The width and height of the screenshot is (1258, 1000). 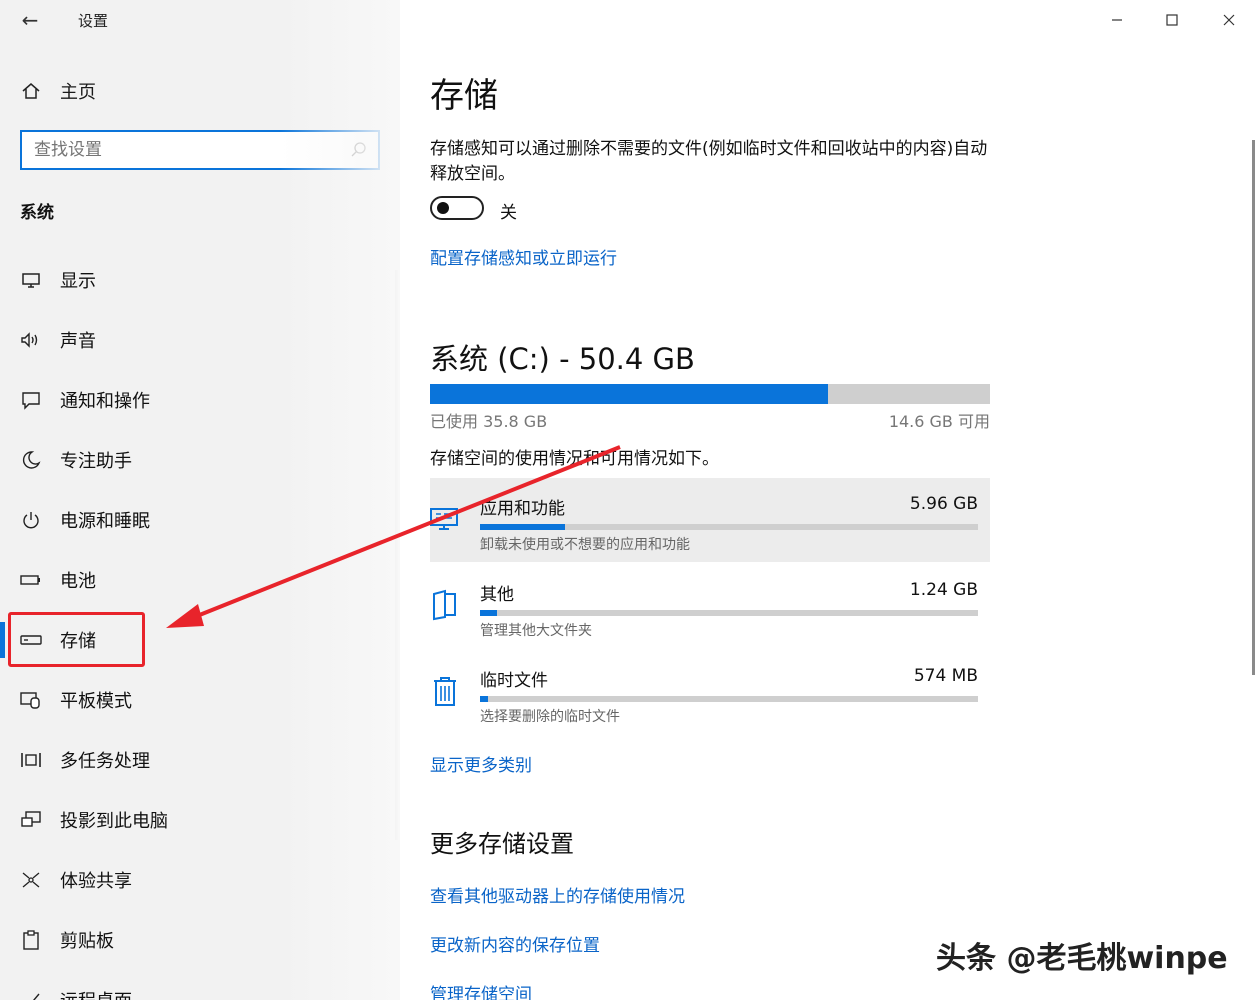 I want to click on toggle-knob, so click(x=443, y=208).